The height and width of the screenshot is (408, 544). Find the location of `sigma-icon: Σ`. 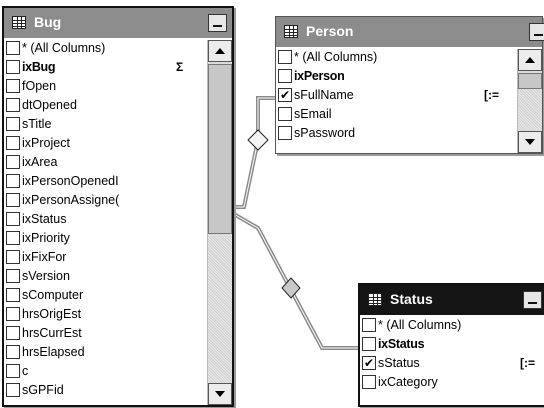

sigma-icon: Σ is located at coordinates (180, 67).